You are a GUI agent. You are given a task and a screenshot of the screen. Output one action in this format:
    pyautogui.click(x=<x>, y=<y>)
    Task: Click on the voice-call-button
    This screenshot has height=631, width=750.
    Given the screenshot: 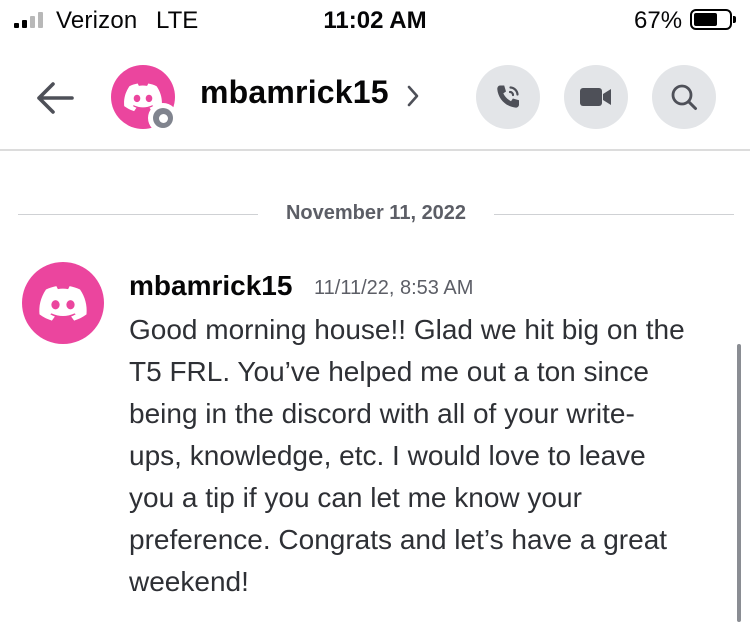 What is the action you would take?
    pyautogui.click(x=508, y=97)
    